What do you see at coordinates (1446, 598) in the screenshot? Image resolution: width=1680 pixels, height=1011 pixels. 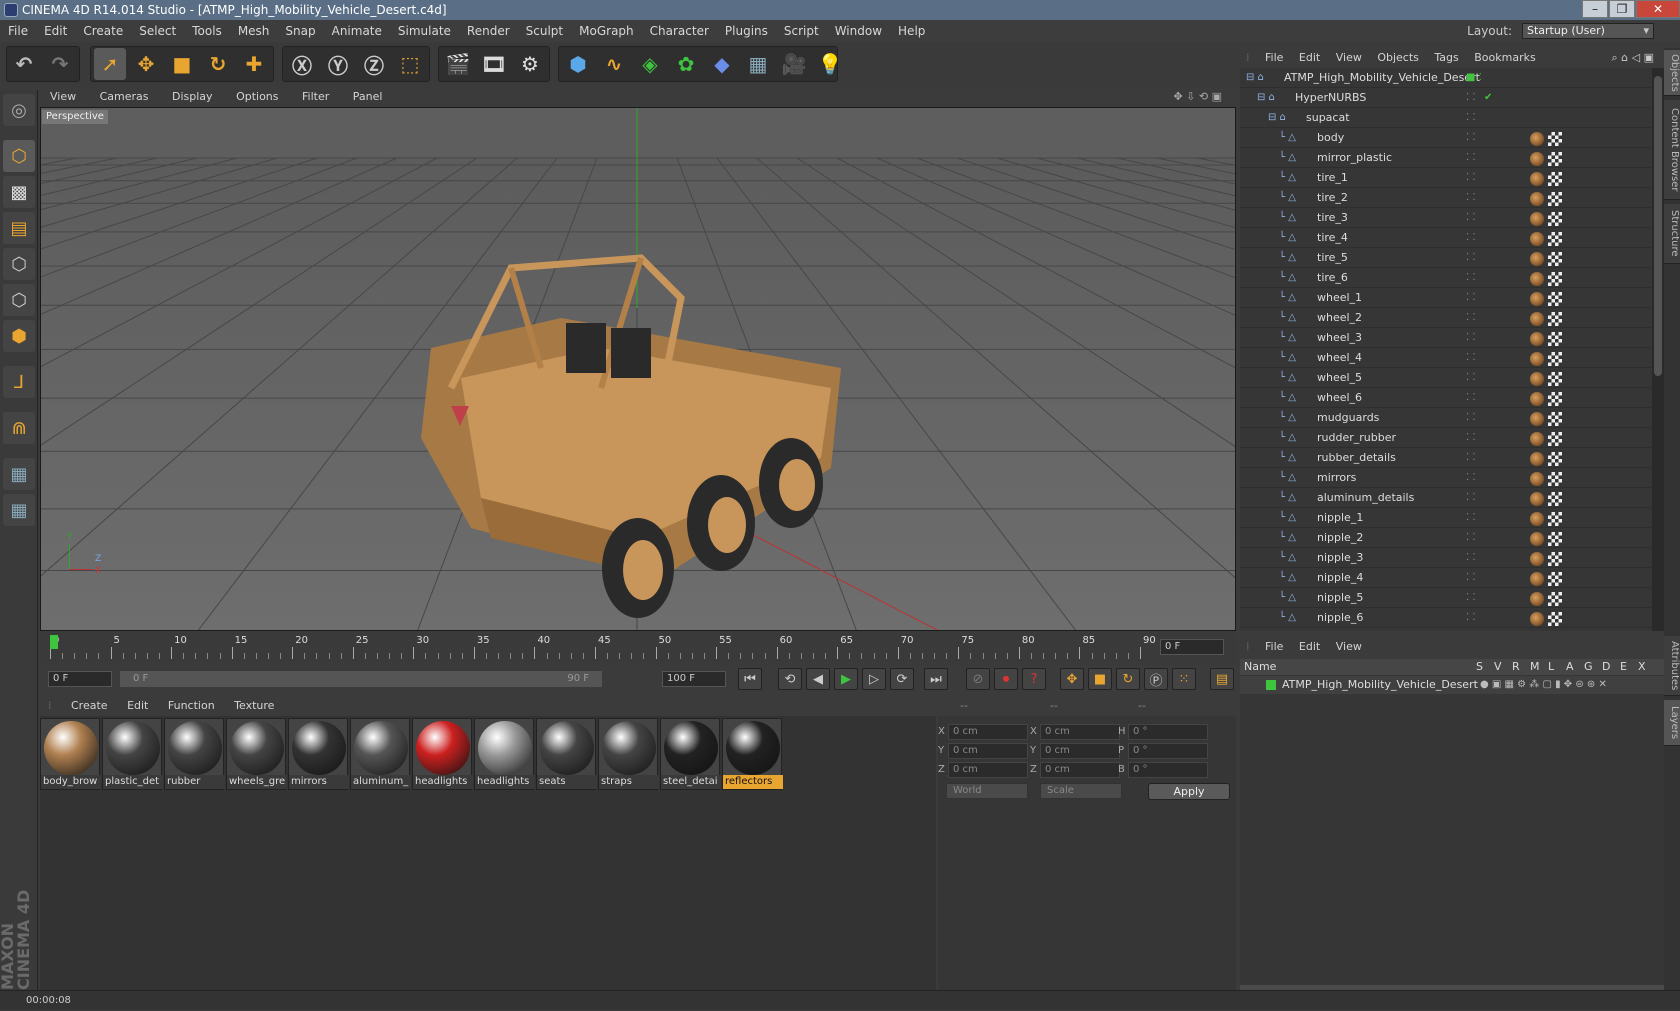 I see `object-row: └ △ nipple_5 ⁚ ⁚` at bounding box center [1446, 598].